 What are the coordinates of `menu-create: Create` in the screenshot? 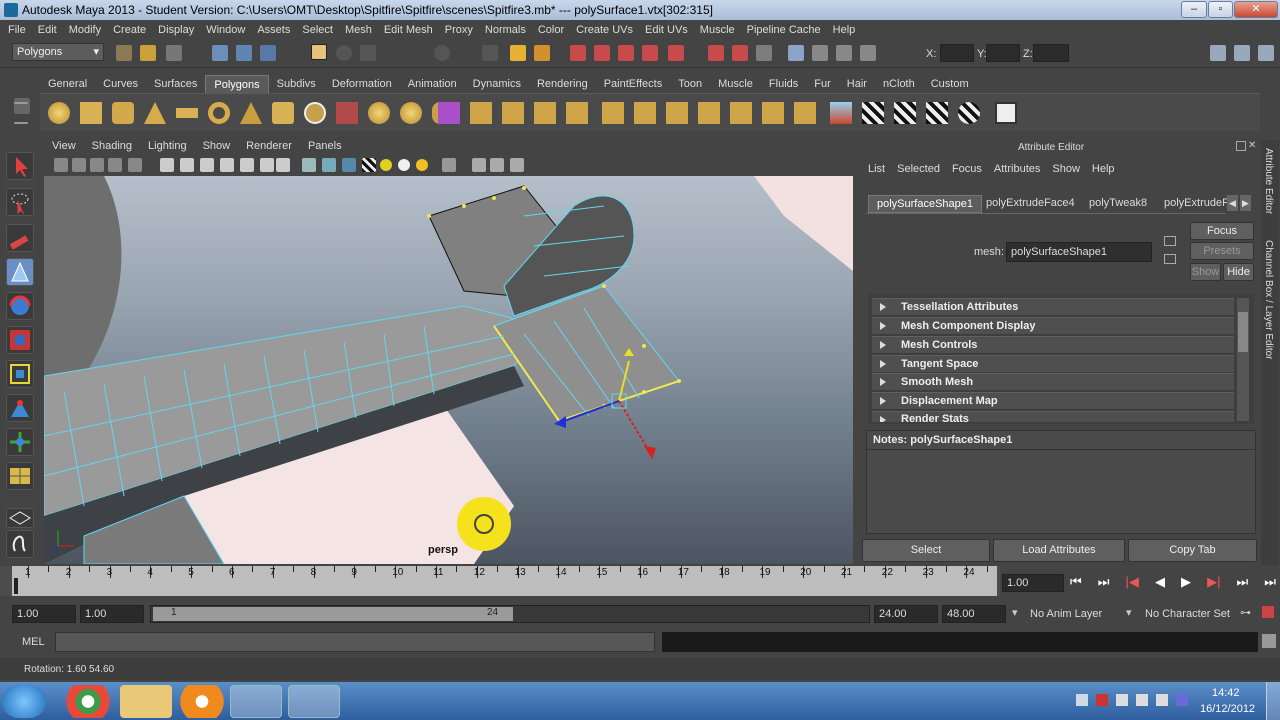 It's located at (129, 30).